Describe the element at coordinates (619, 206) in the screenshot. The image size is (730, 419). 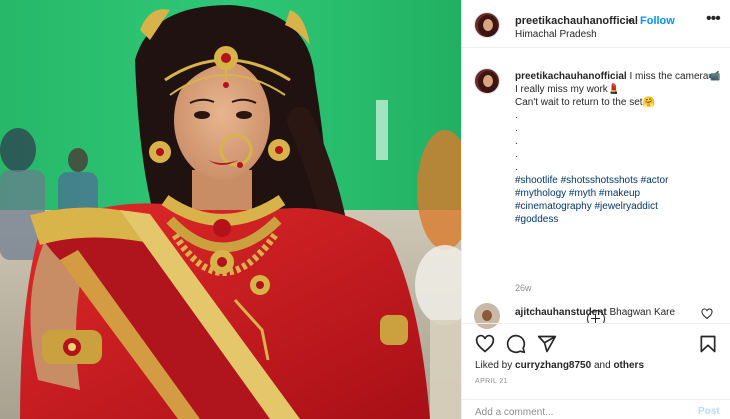
I see `hashtag-line: #cinematography #jewelryaddict` at that location.